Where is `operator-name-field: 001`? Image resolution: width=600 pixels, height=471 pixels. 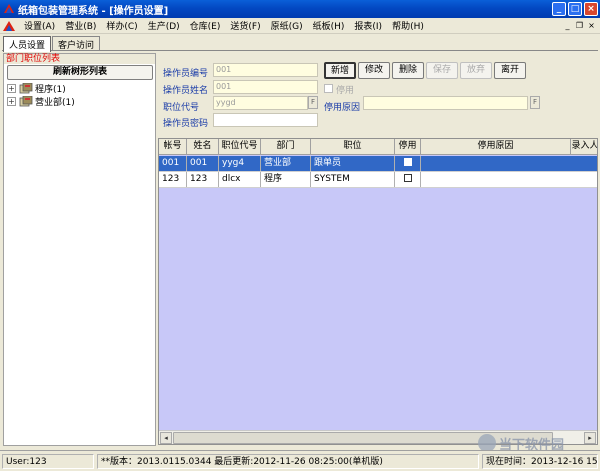
operator-name-field: 001 is located at coordinates (265, 87).